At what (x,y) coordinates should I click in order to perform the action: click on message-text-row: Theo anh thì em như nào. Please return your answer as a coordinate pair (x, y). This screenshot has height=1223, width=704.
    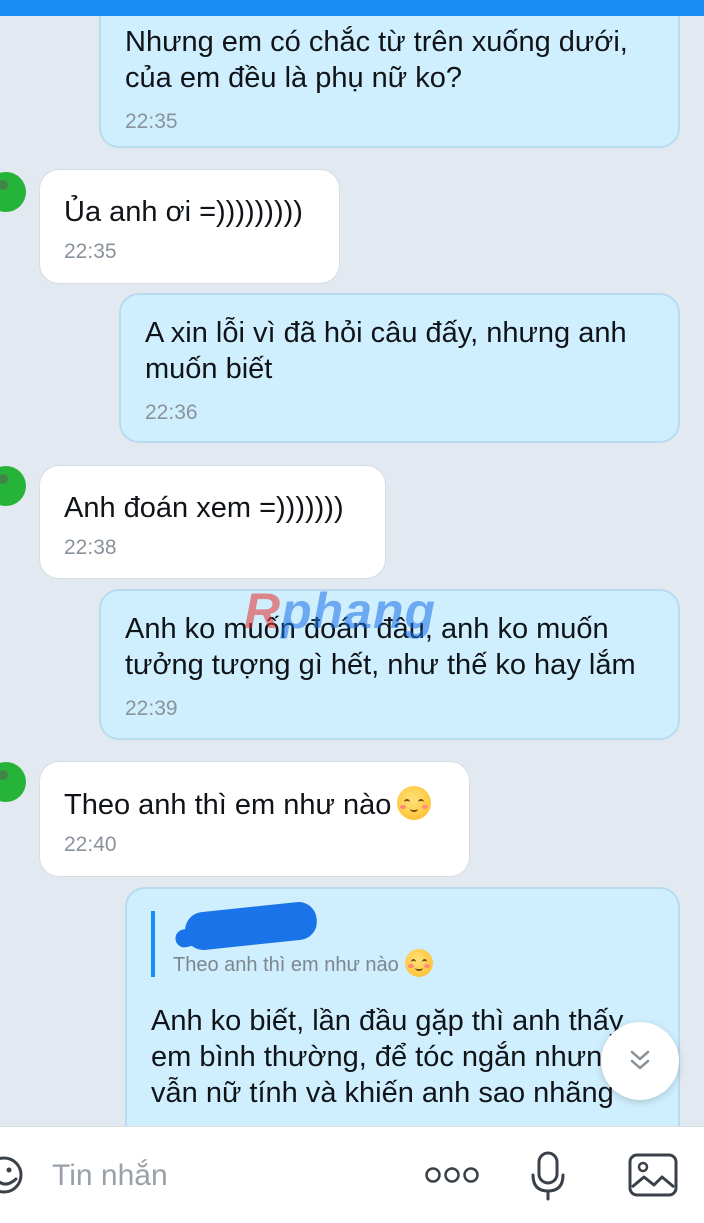
    Looking at the image, I should click on (254, 804).